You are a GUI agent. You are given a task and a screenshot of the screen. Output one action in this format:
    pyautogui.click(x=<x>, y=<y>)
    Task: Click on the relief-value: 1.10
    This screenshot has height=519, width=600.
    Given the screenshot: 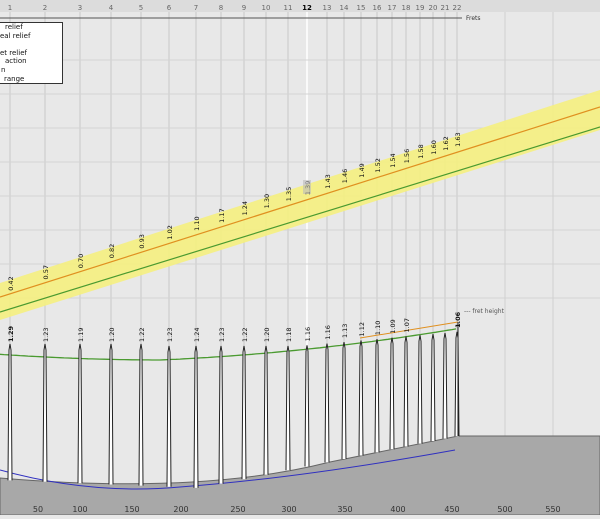 What is the action you would take?
    pyautogui.click(x=197, y=223)
    